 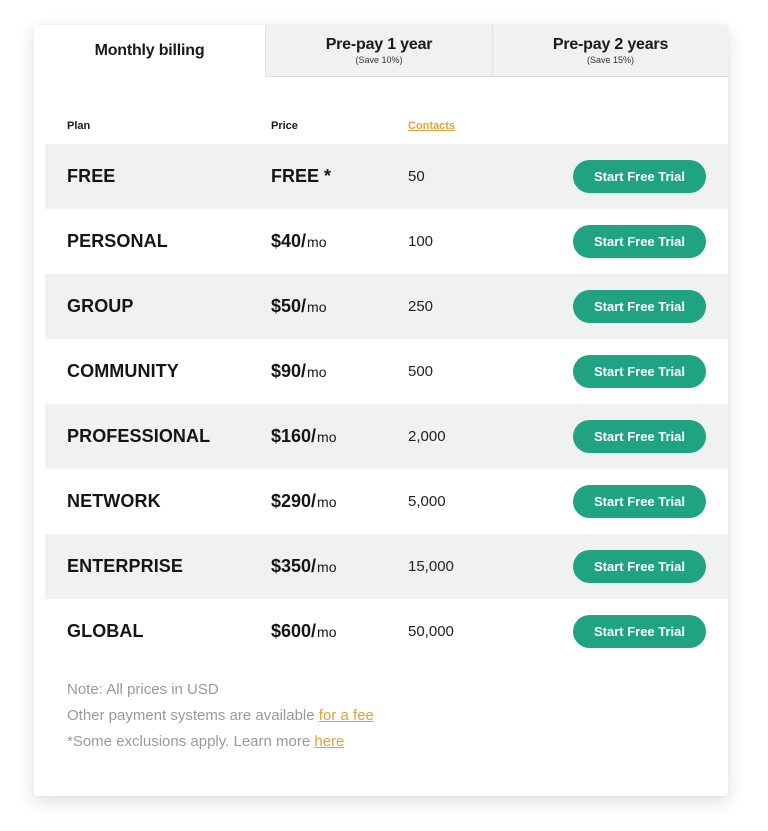 I want to click on plan-contacts: 500, so click(x=421, y=371).